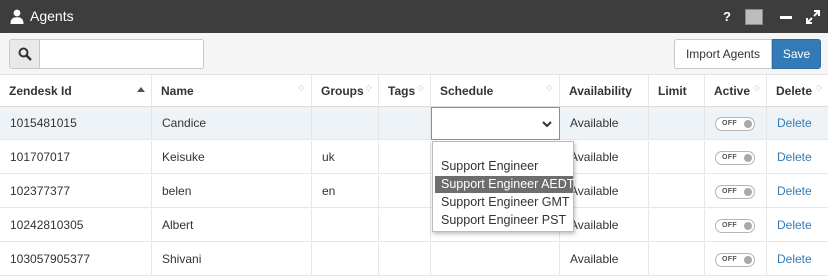 The image size is (828, 276). What do you see at coordinates (504, 166) in the screenshot?
I see `schedule-option: Support Engineer` at bounding box center [504, 166].